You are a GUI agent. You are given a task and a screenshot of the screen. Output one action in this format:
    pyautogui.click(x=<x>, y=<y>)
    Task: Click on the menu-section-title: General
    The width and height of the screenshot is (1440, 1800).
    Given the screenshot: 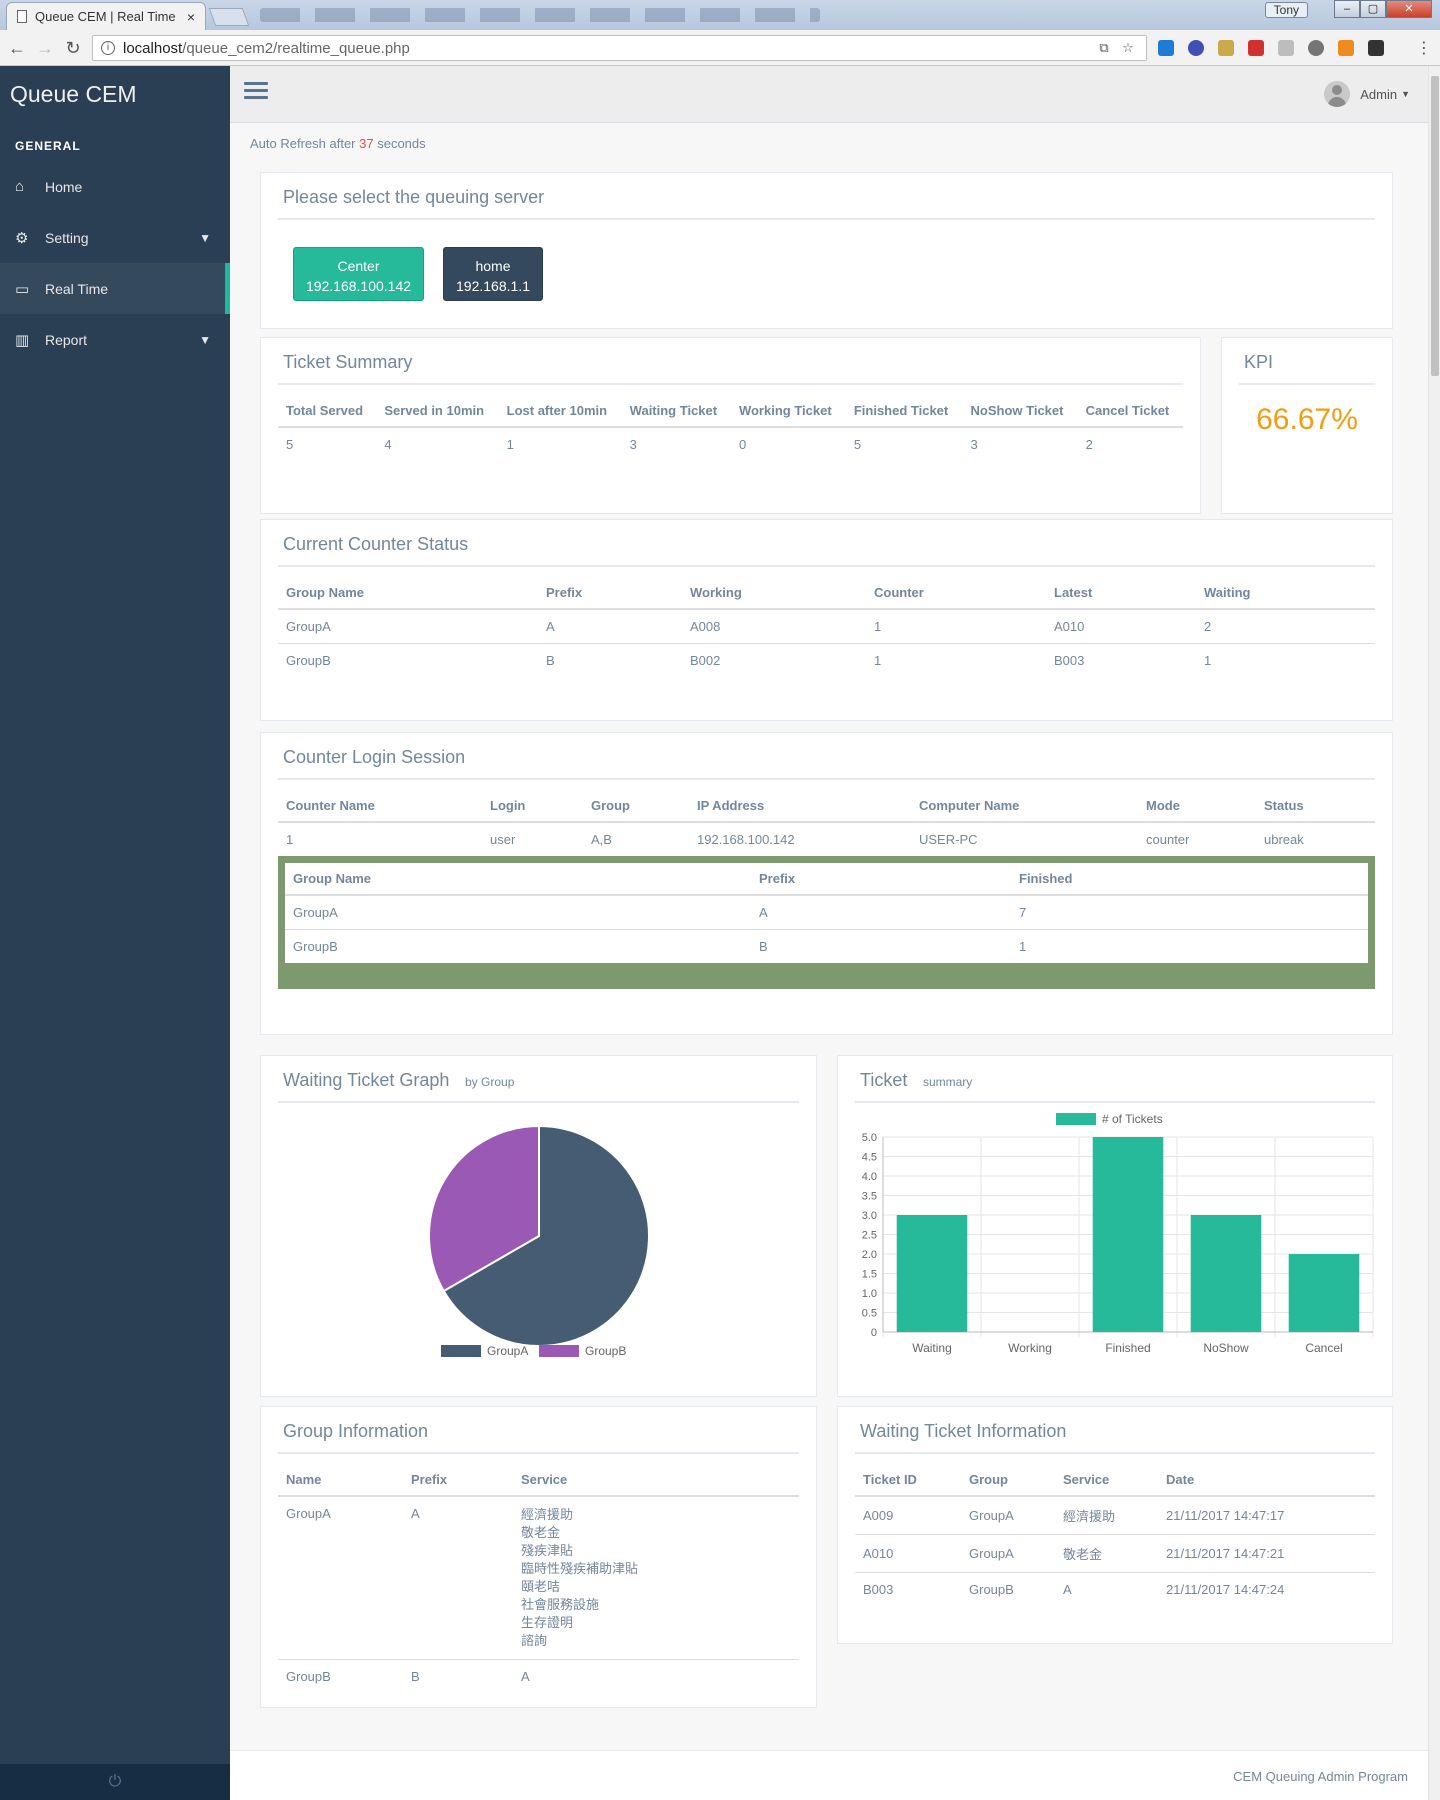 What is the action you would take?
    pyautogui.click(x=48, y=146)
    